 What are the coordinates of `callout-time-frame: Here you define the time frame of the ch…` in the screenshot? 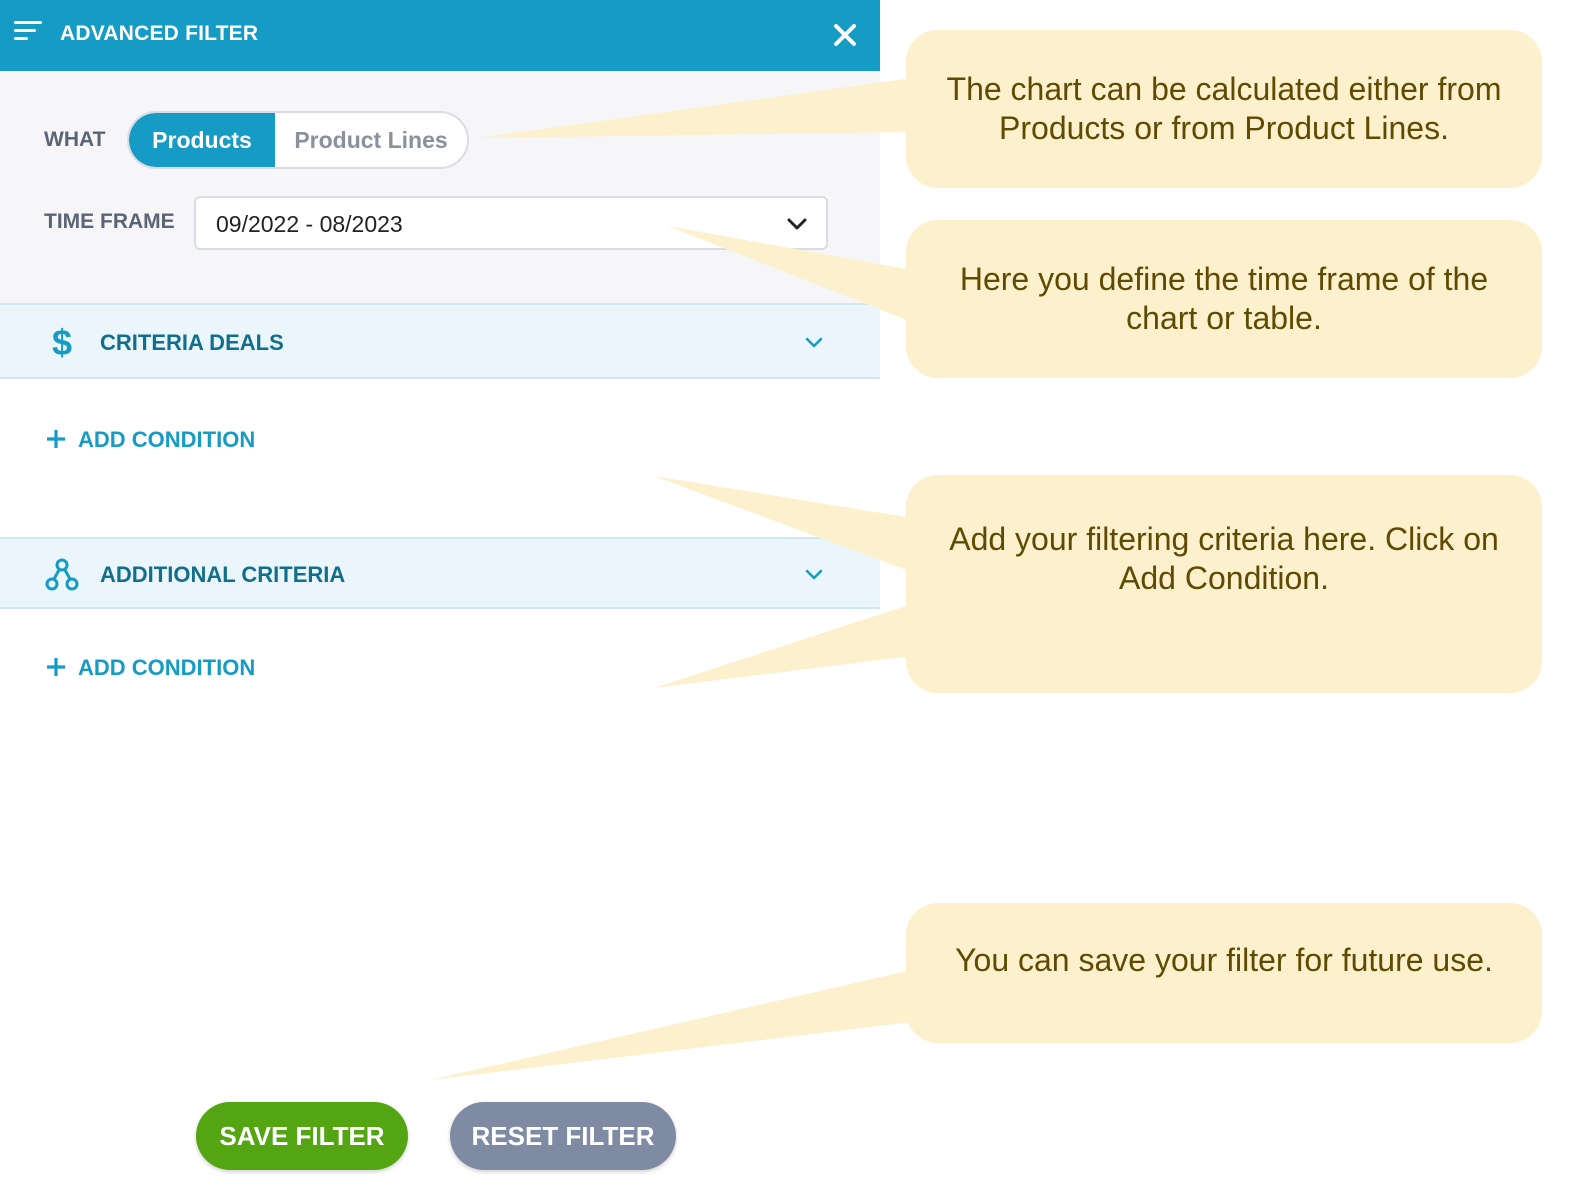 It's located at (1224, 299).